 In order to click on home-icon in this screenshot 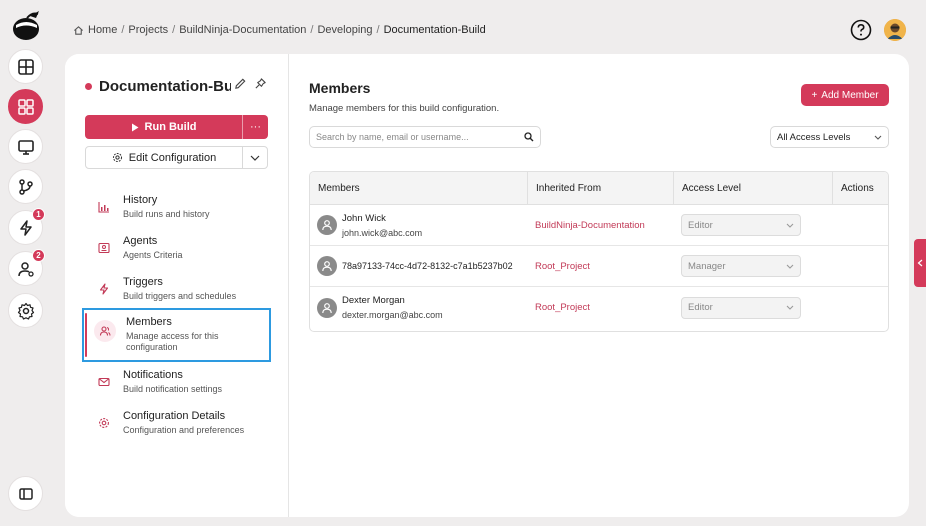, I will do `click(78, 30)`.